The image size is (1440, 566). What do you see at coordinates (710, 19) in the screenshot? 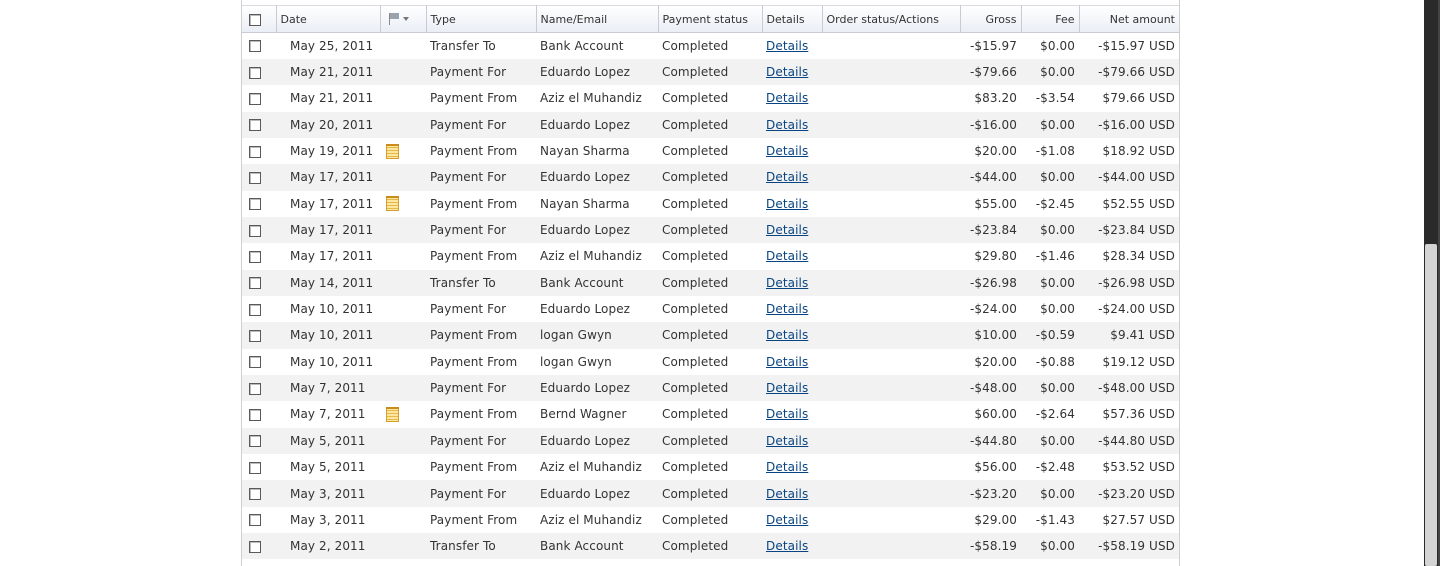
I see `column-header-status: Payment status` at bounding box center [710, 19].